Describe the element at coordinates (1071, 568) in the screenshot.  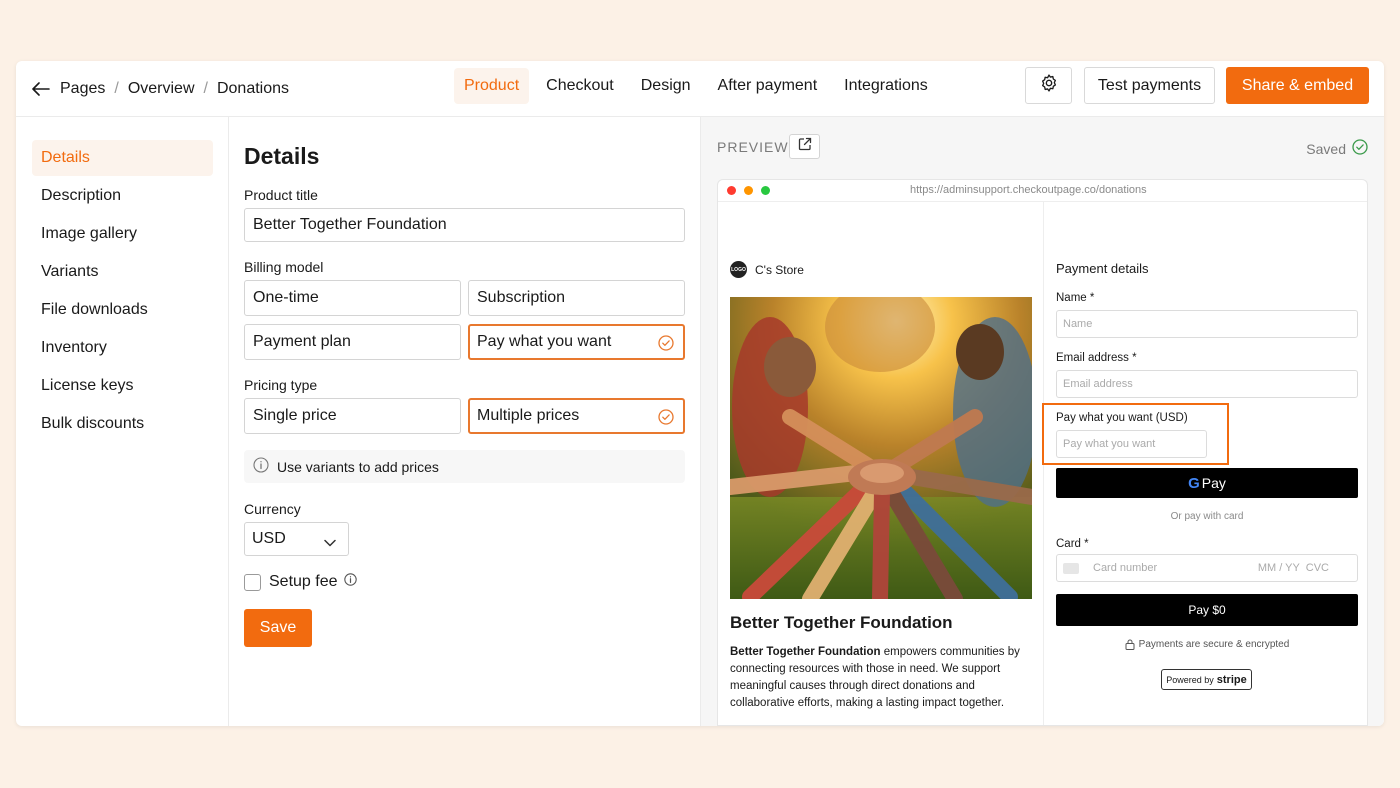
I see `credit-card-icon` at that location.